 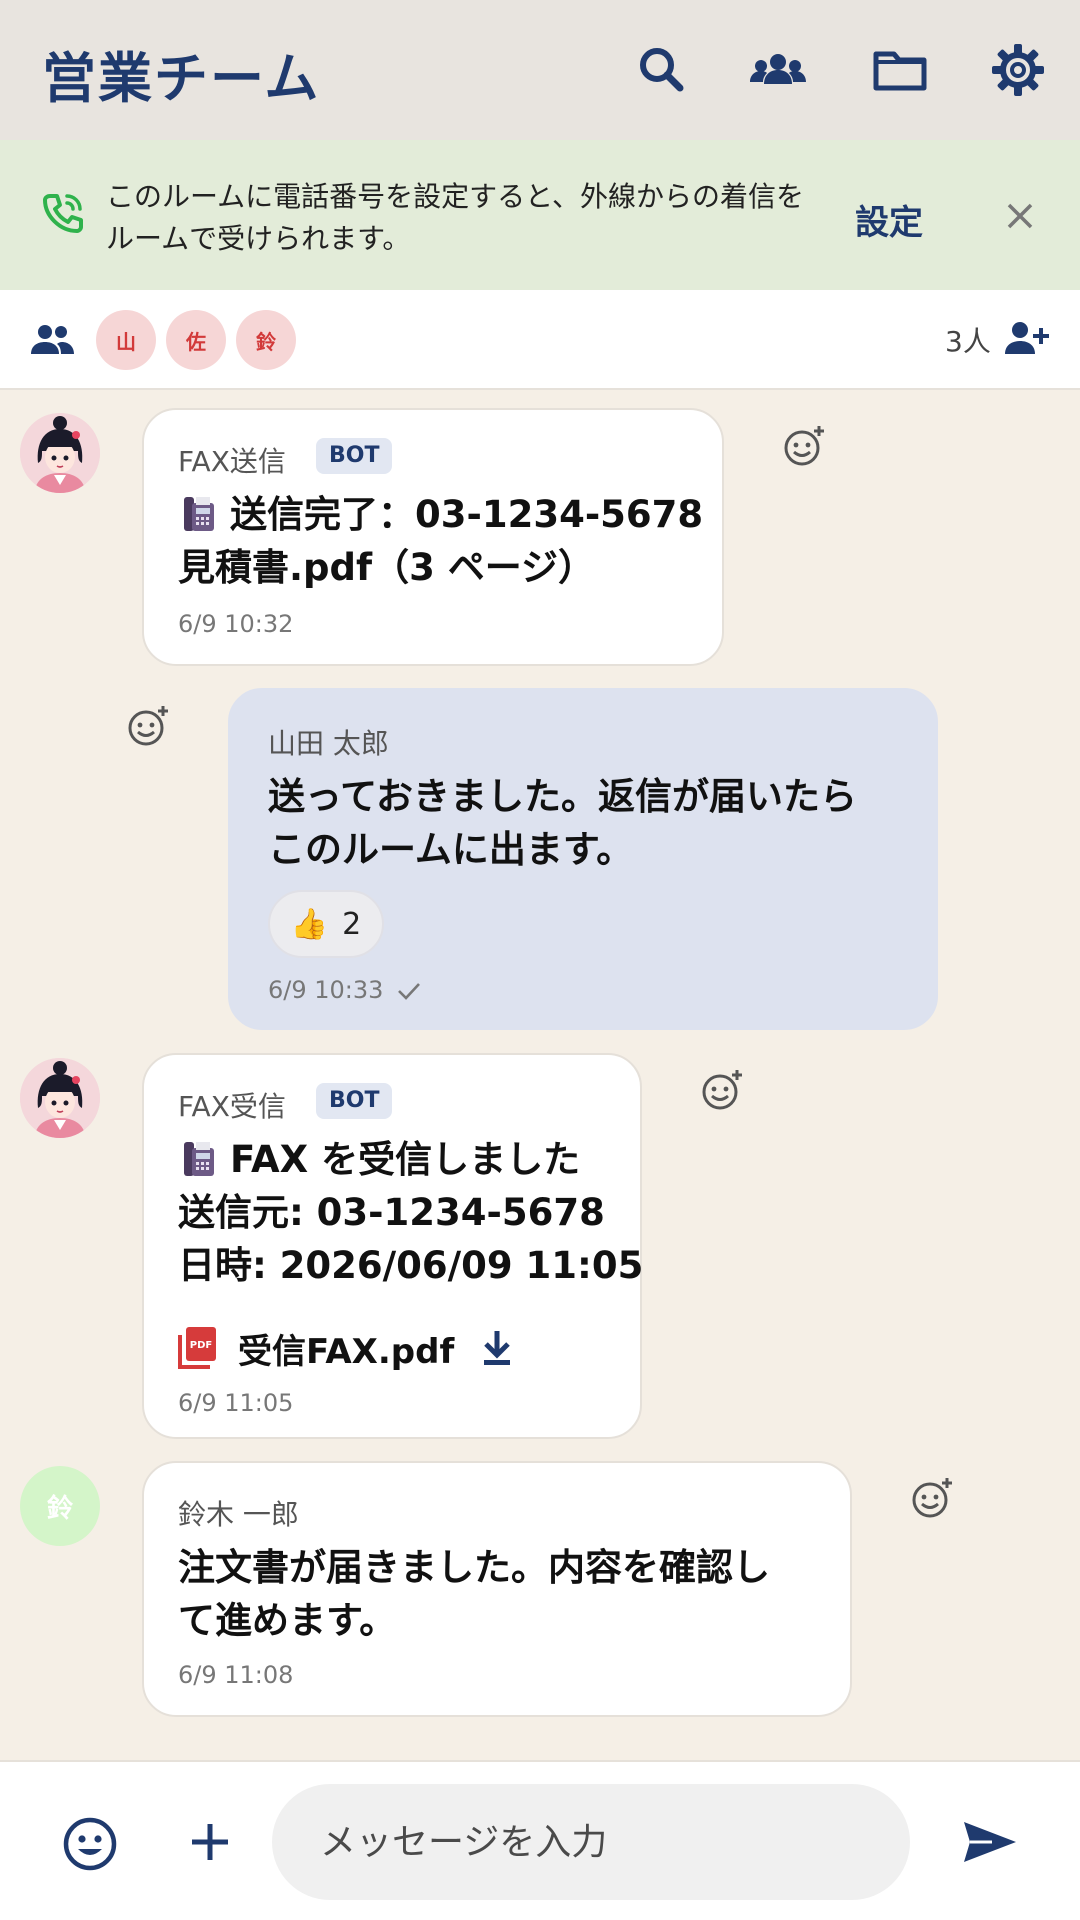 I want to click on message-time: 6/9 11:05, so click(x=236, y=1403).